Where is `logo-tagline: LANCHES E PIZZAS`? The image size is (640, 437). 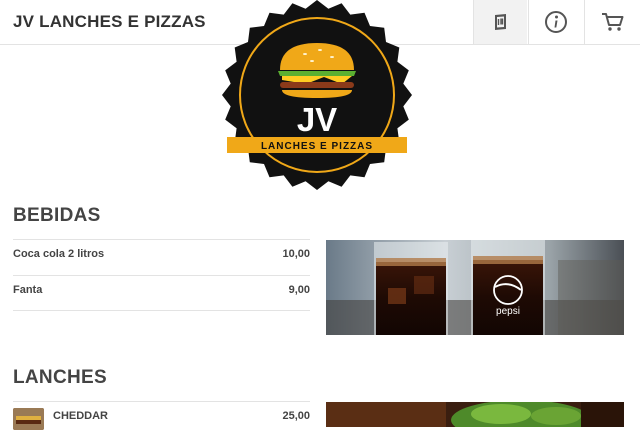 logo-tagline: LANCHES E PIZZAS is located at coordinates (317, 146).